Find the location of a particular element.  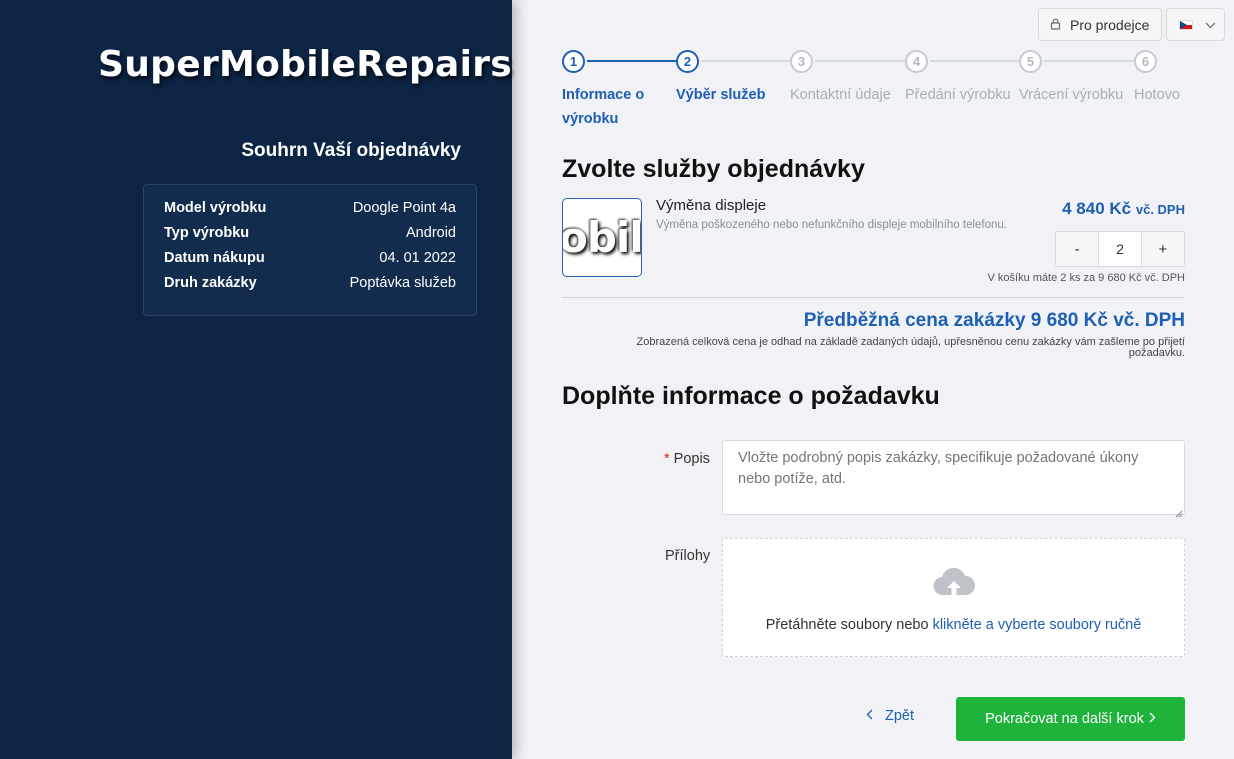

step-number: 3 is located at coordinates (801, 61).